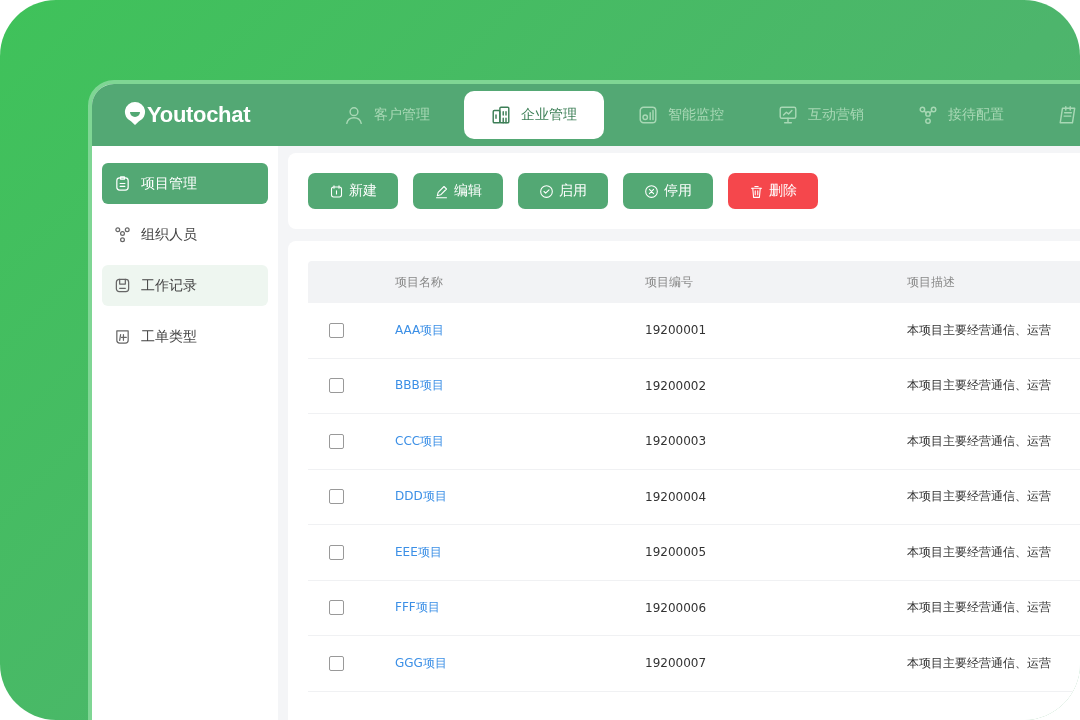 Image resolution: width=1080 pixels, height=720 pixels. Describe the element at coordinates (563, 191) in the screenshot. I see `toolbar-button: 启用` at that location.